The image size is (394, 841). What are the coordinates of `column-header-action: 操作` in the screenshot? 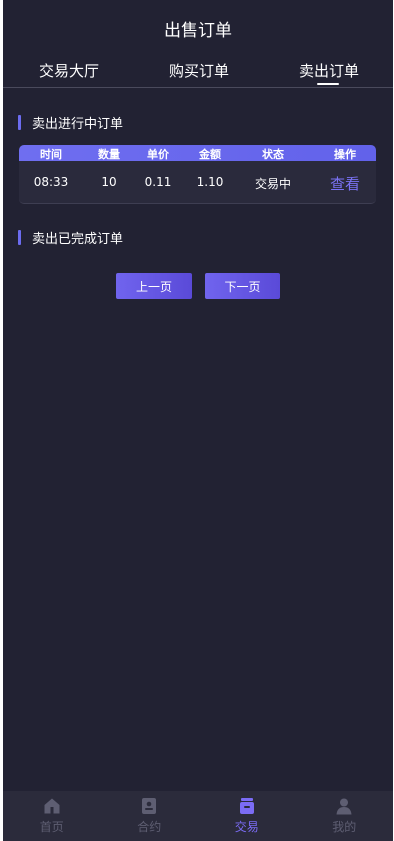 It's located at (345, 154).